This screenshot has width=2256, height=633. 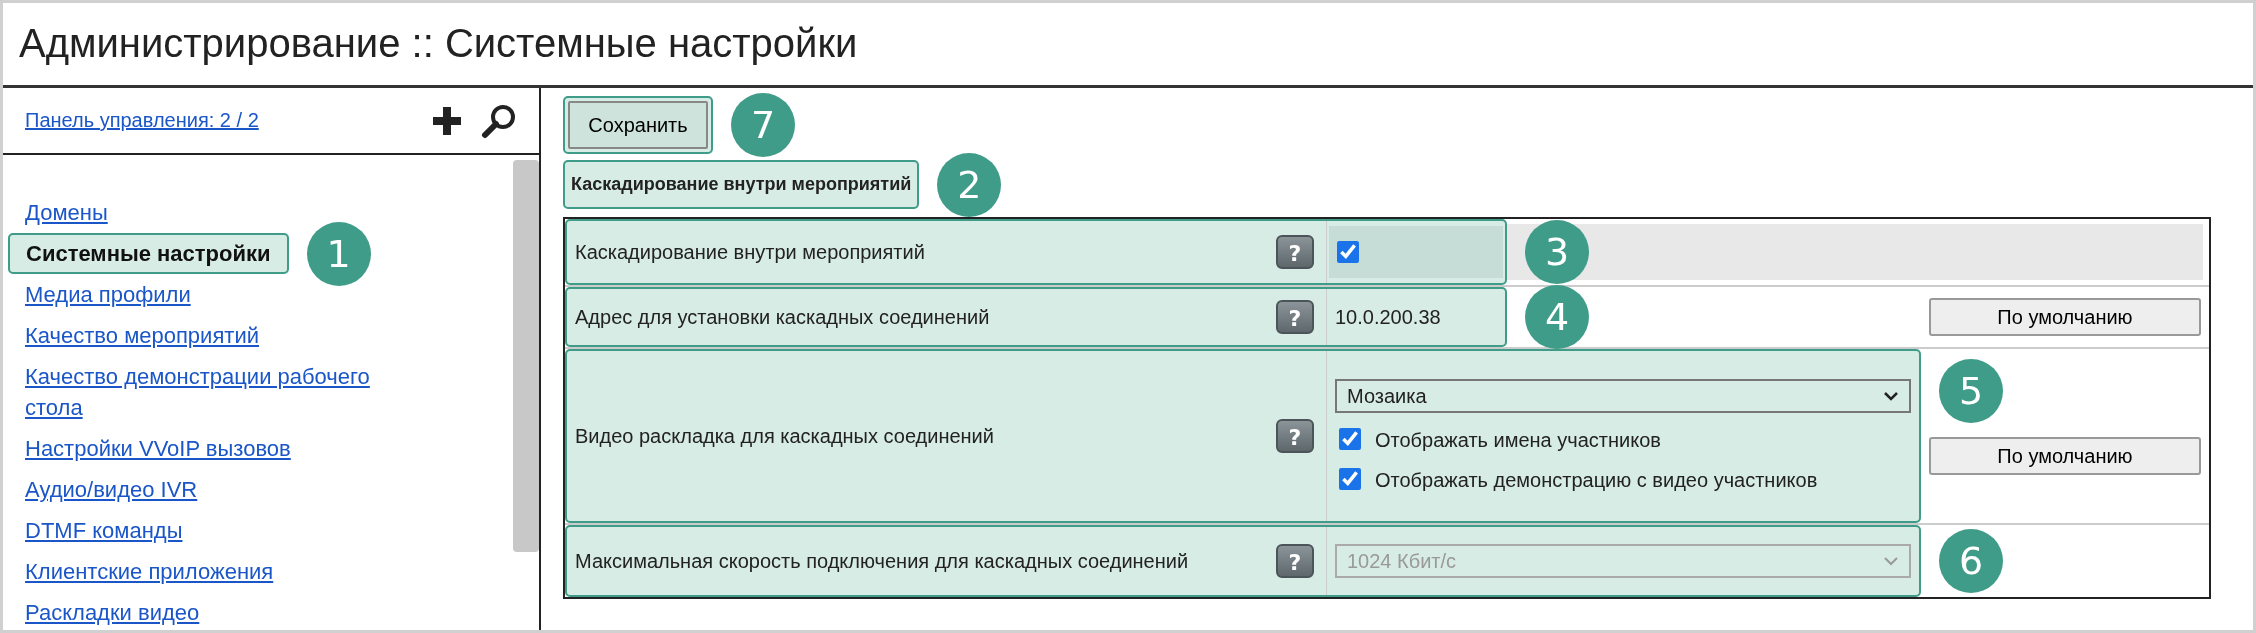 I want to click on page-title: Администрирование :: Системные настройки, so click(x=1128, y=45).